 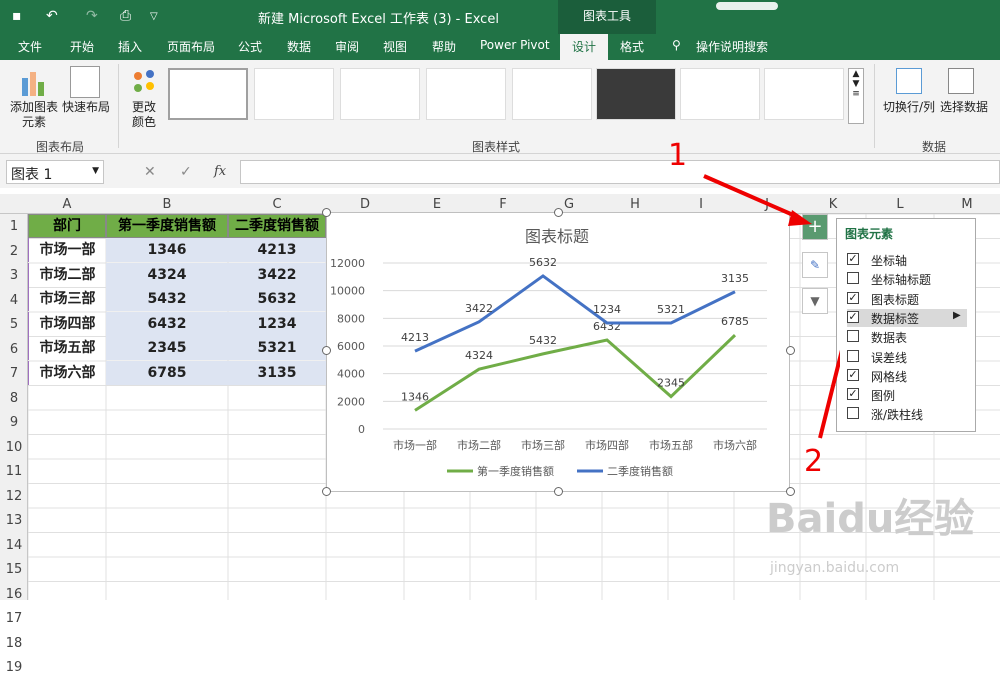 What do you see at coordinates (444, 46) in the screenshot?
I see `tab-help: 帮助` at bounding box center [444, 46].